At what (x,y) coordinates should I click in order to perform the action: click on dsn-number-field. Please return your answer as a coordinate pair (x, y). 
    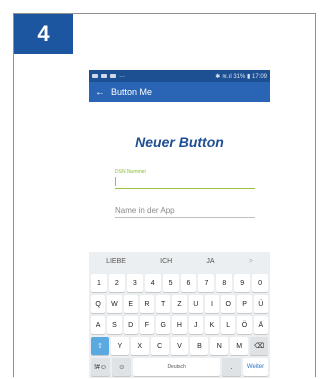
    Looking at the image, I should click on (185, 182).